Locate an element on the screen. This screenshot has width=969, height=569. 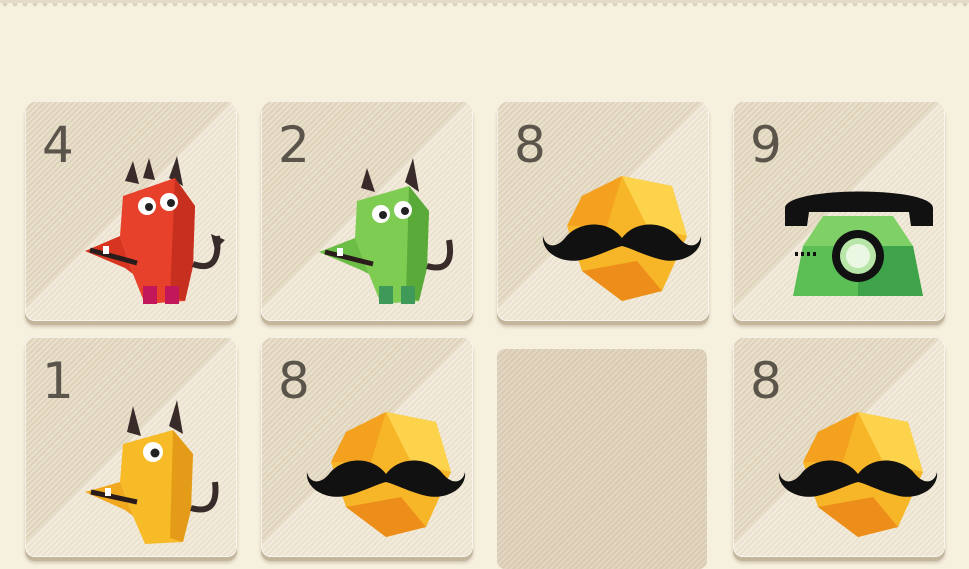
empty-cell is located at coordinates (603, 453).